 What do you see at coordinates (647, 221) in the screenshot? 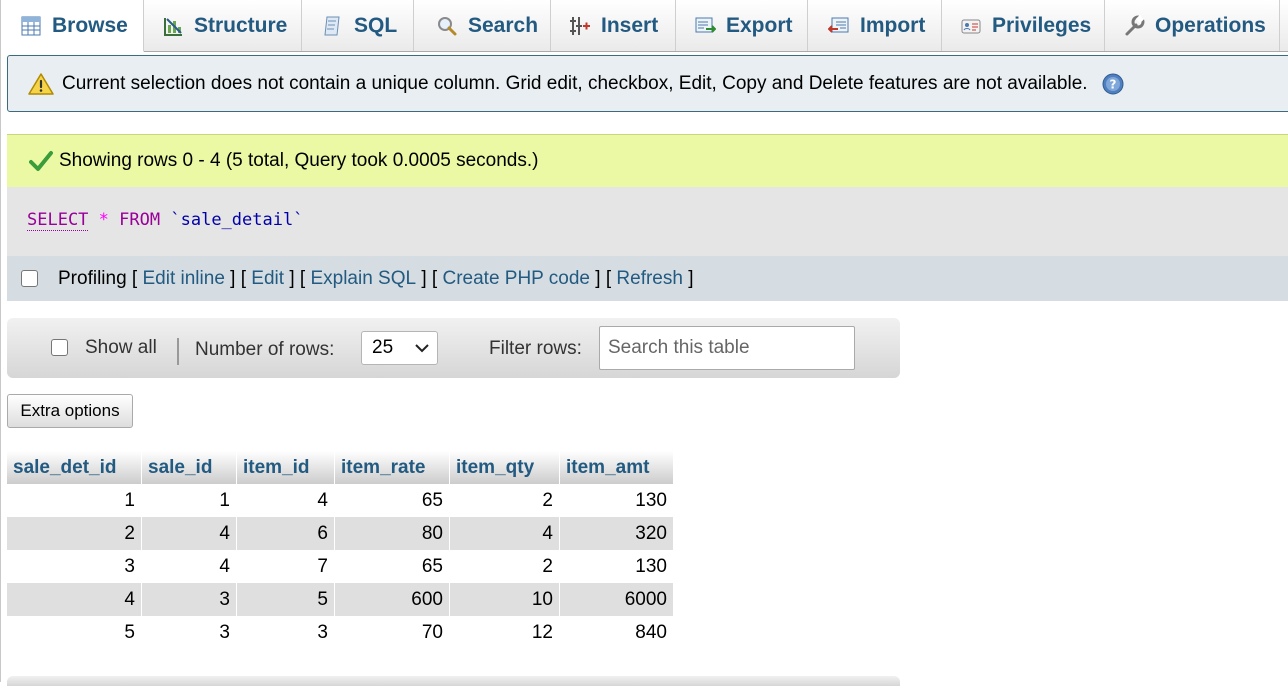
I see `sql-query-box: SELECT * FROM `sale_detail`` at bounding box center [647, 221].